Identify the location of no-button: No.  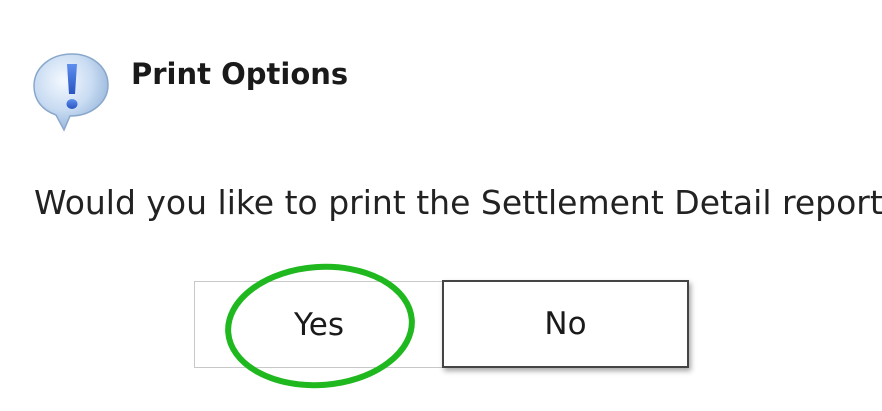
(565, 324).